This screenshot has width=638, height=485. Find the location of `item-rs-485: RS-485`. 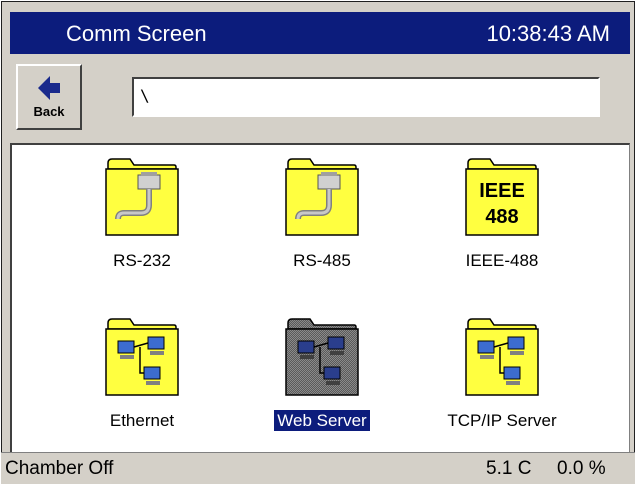

item-rs-485: RS-485 is located at coordinates (322, 230).